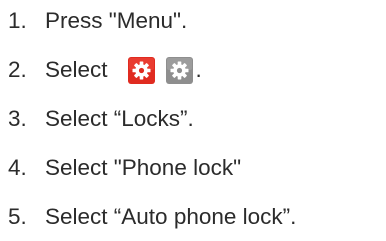 This screenshot has width=386, height=241. I want to click on step-number: 3., so click(17, 118).